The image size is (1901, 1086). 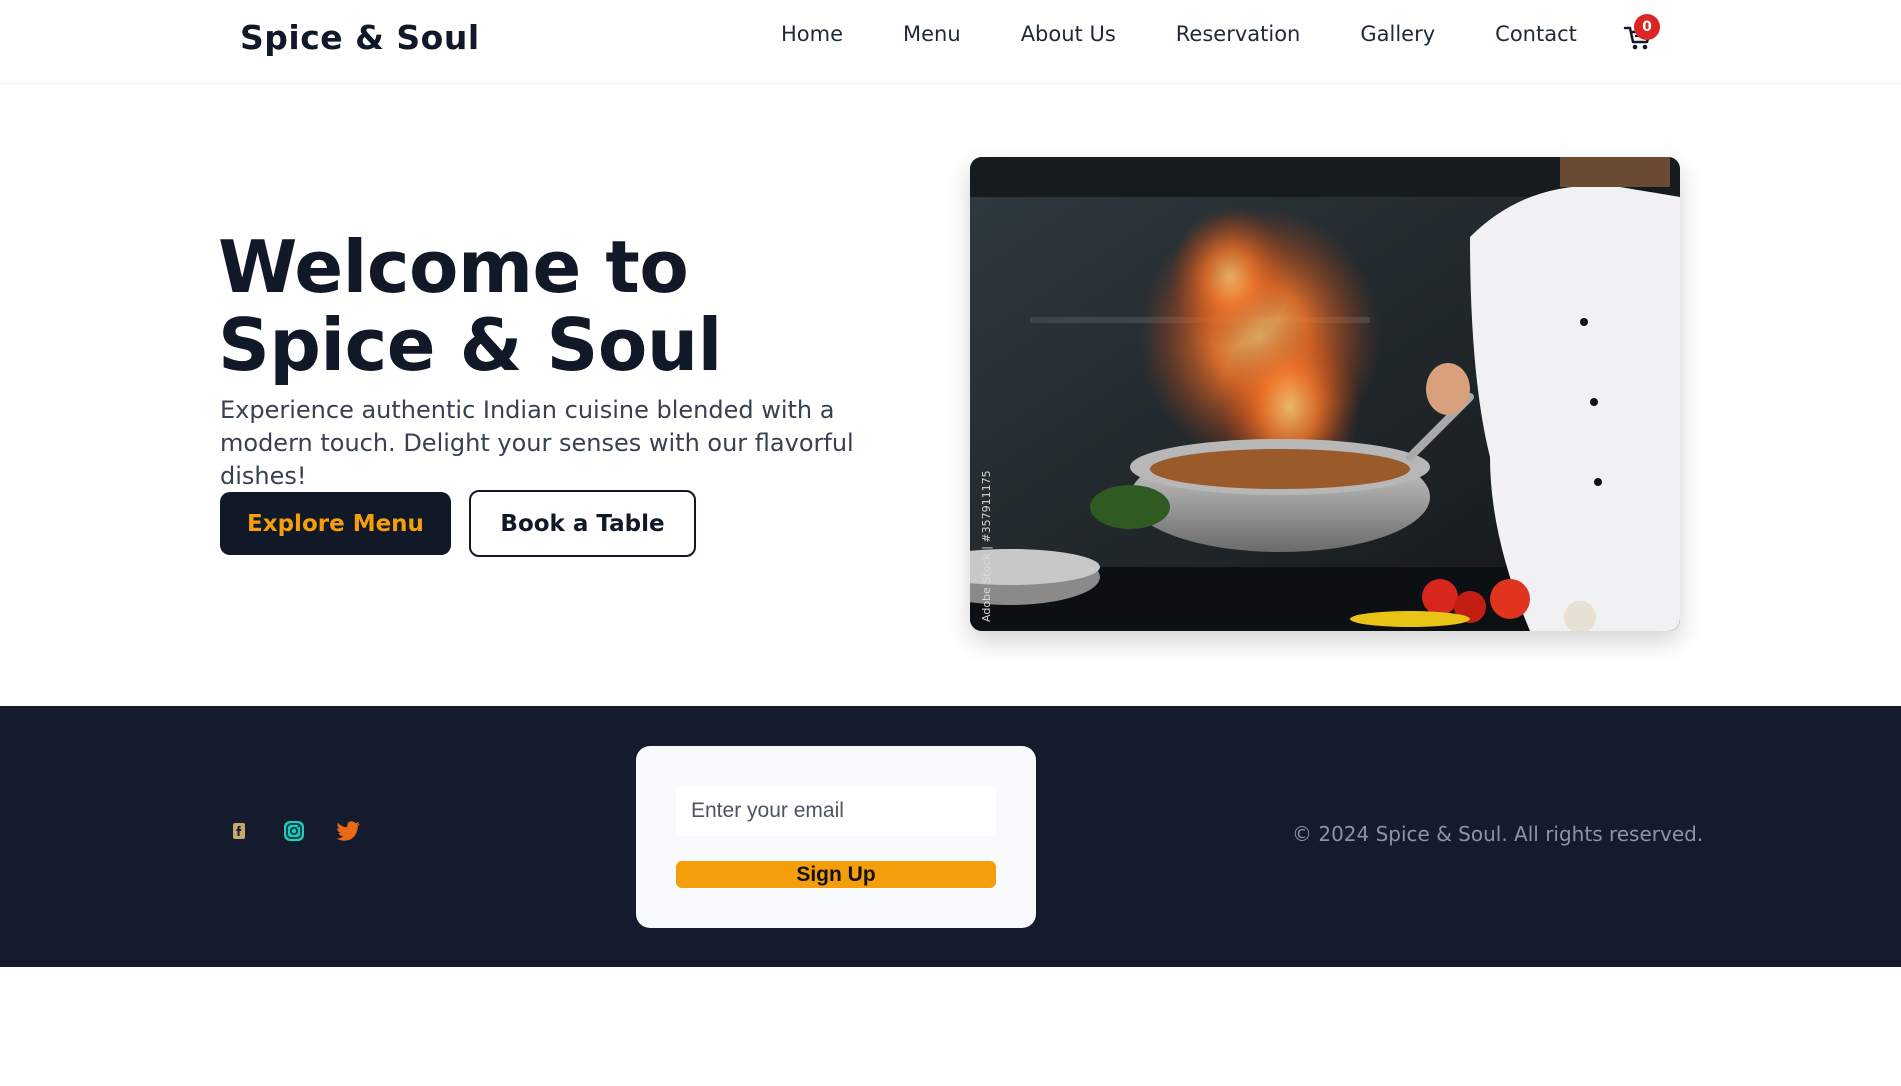 What do you see at coordinates (470, 306) in the screenshot?
I see `hero-title: Welcome to Spice & Soul` at bounding box center [470, 306].